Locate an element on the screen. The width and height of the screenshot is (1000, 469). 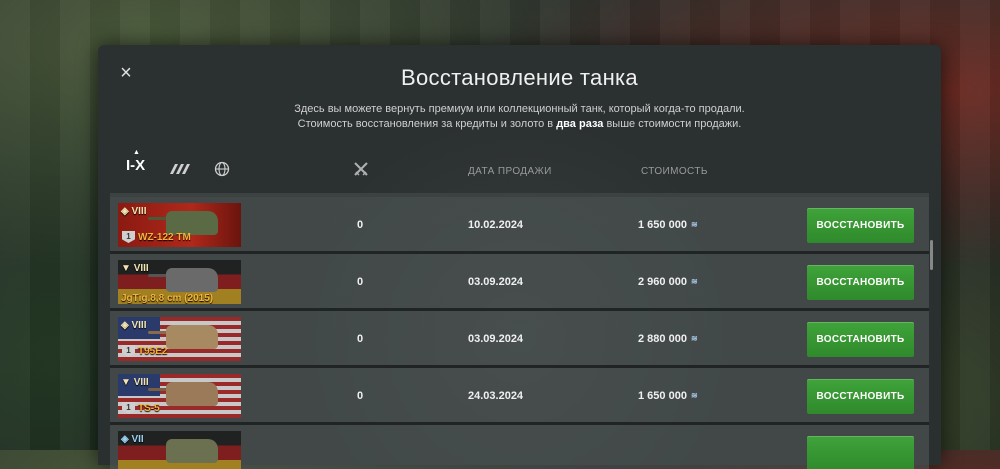
tier-label: ◈ VII is located at coordinates (132, 439).